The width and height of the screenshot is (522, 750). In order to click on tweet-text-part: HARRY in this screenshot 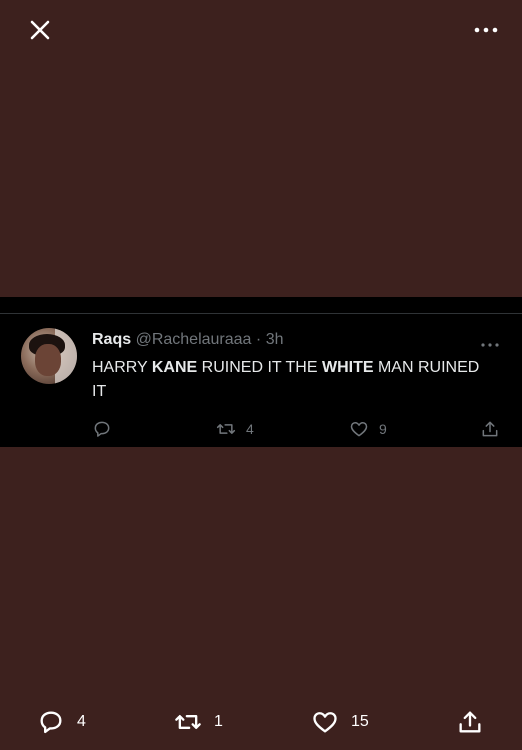, I will do `click(122, 367)`.